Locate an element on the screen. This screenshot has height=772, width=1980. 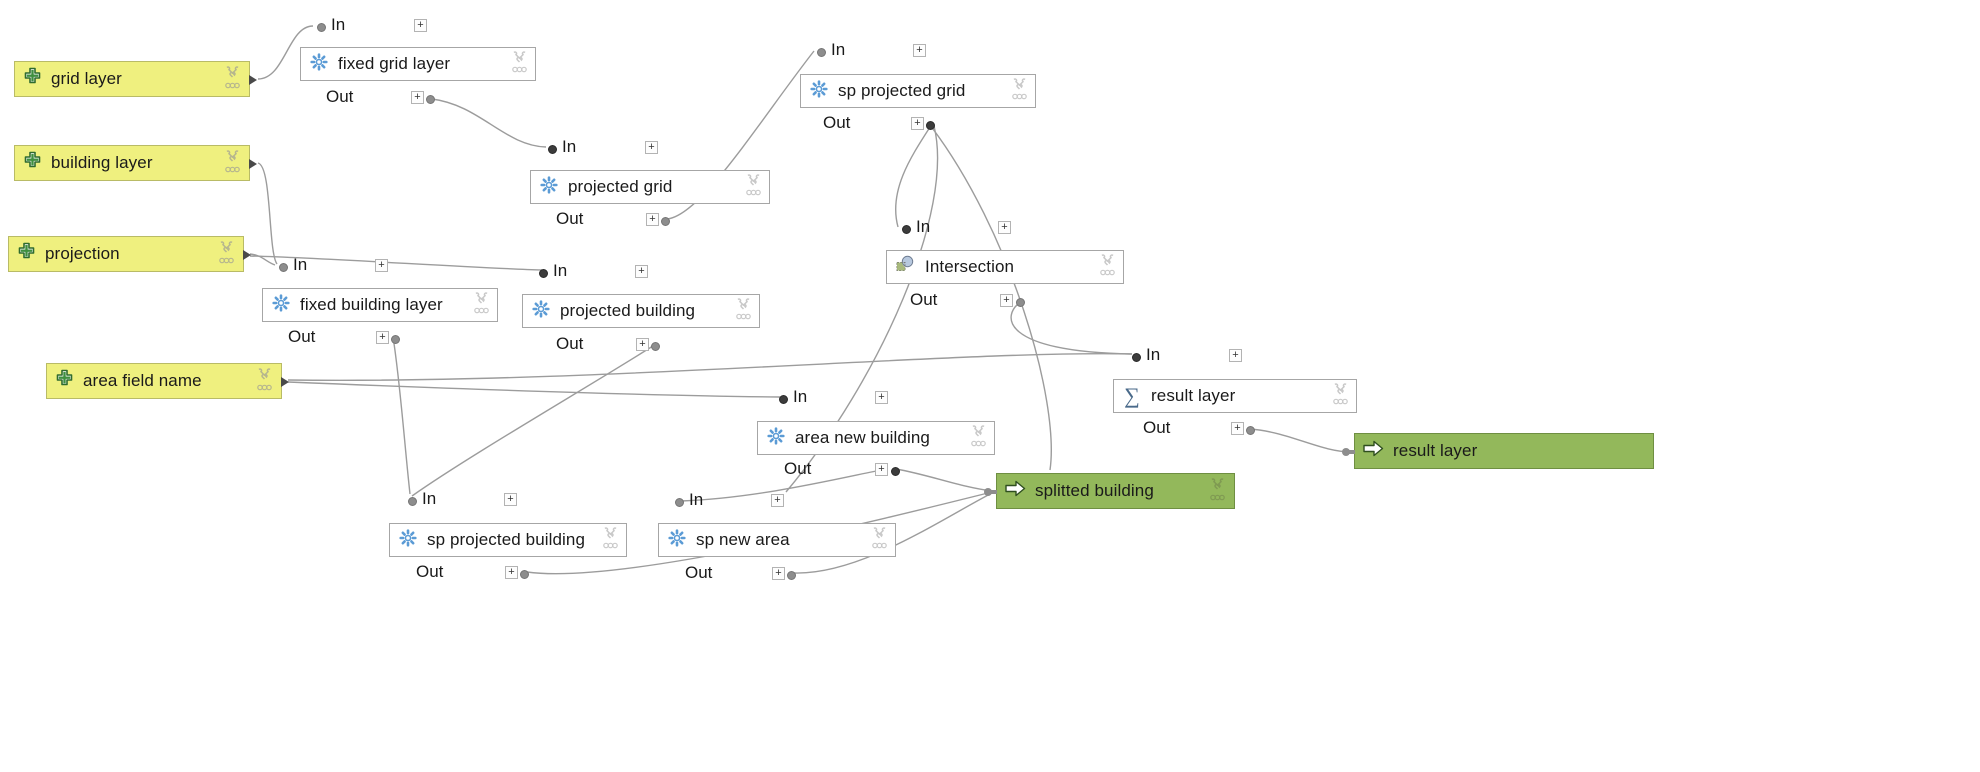
algorithm-projected-grid: projected grid is located at coordinates (650, 187).